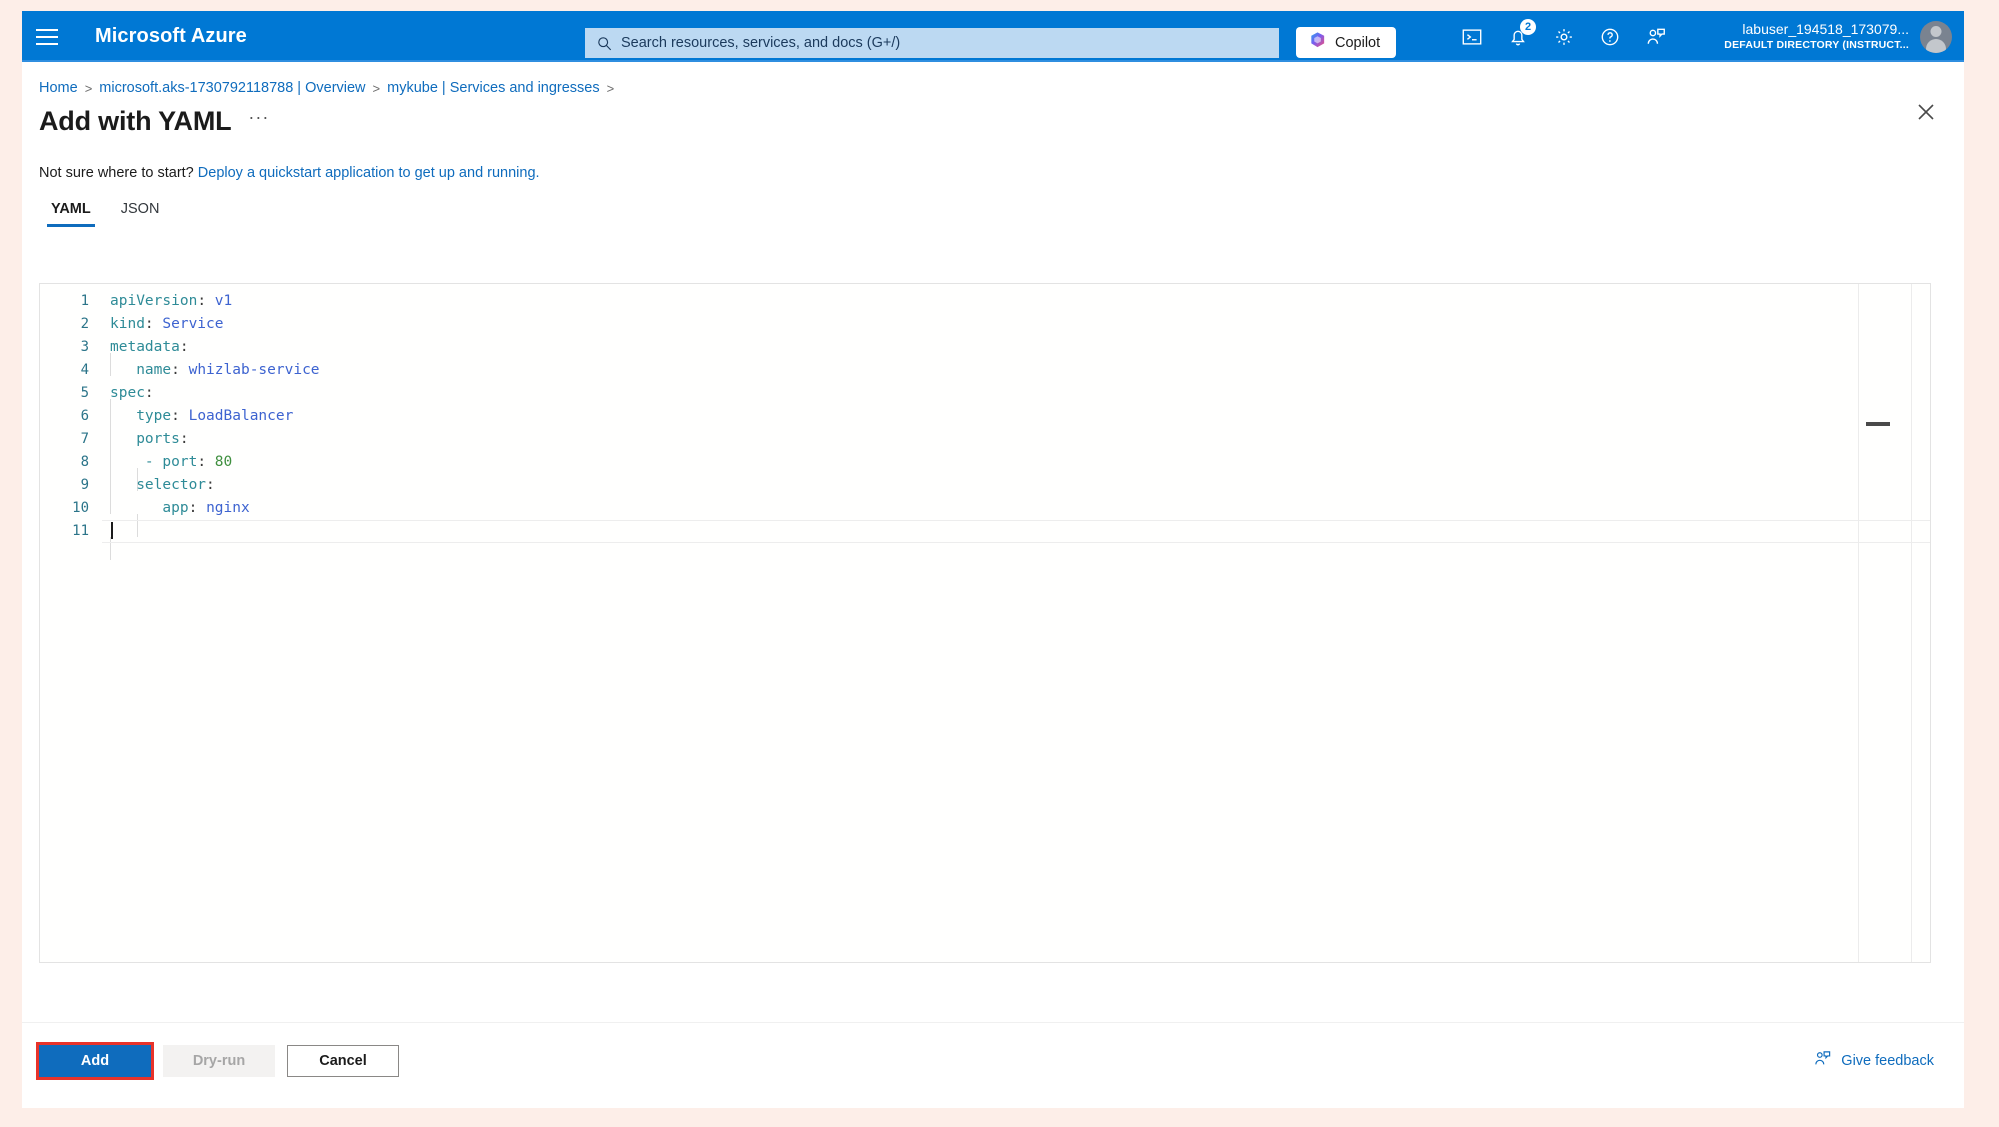  I want to click on line-number: 8, so click(84, 462).